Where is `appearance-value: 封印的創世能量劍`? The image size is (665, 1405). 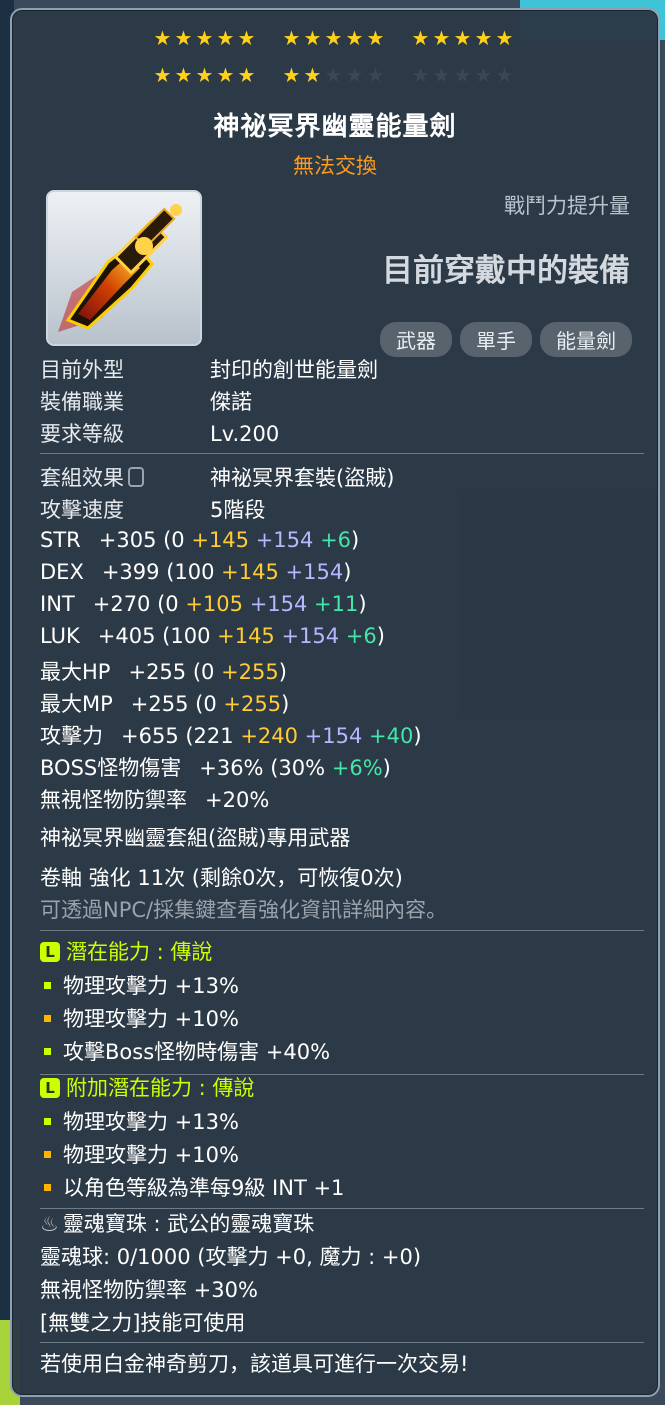 appearance-value: 封印的創世能量劍 is located at coordinates (294, 370).